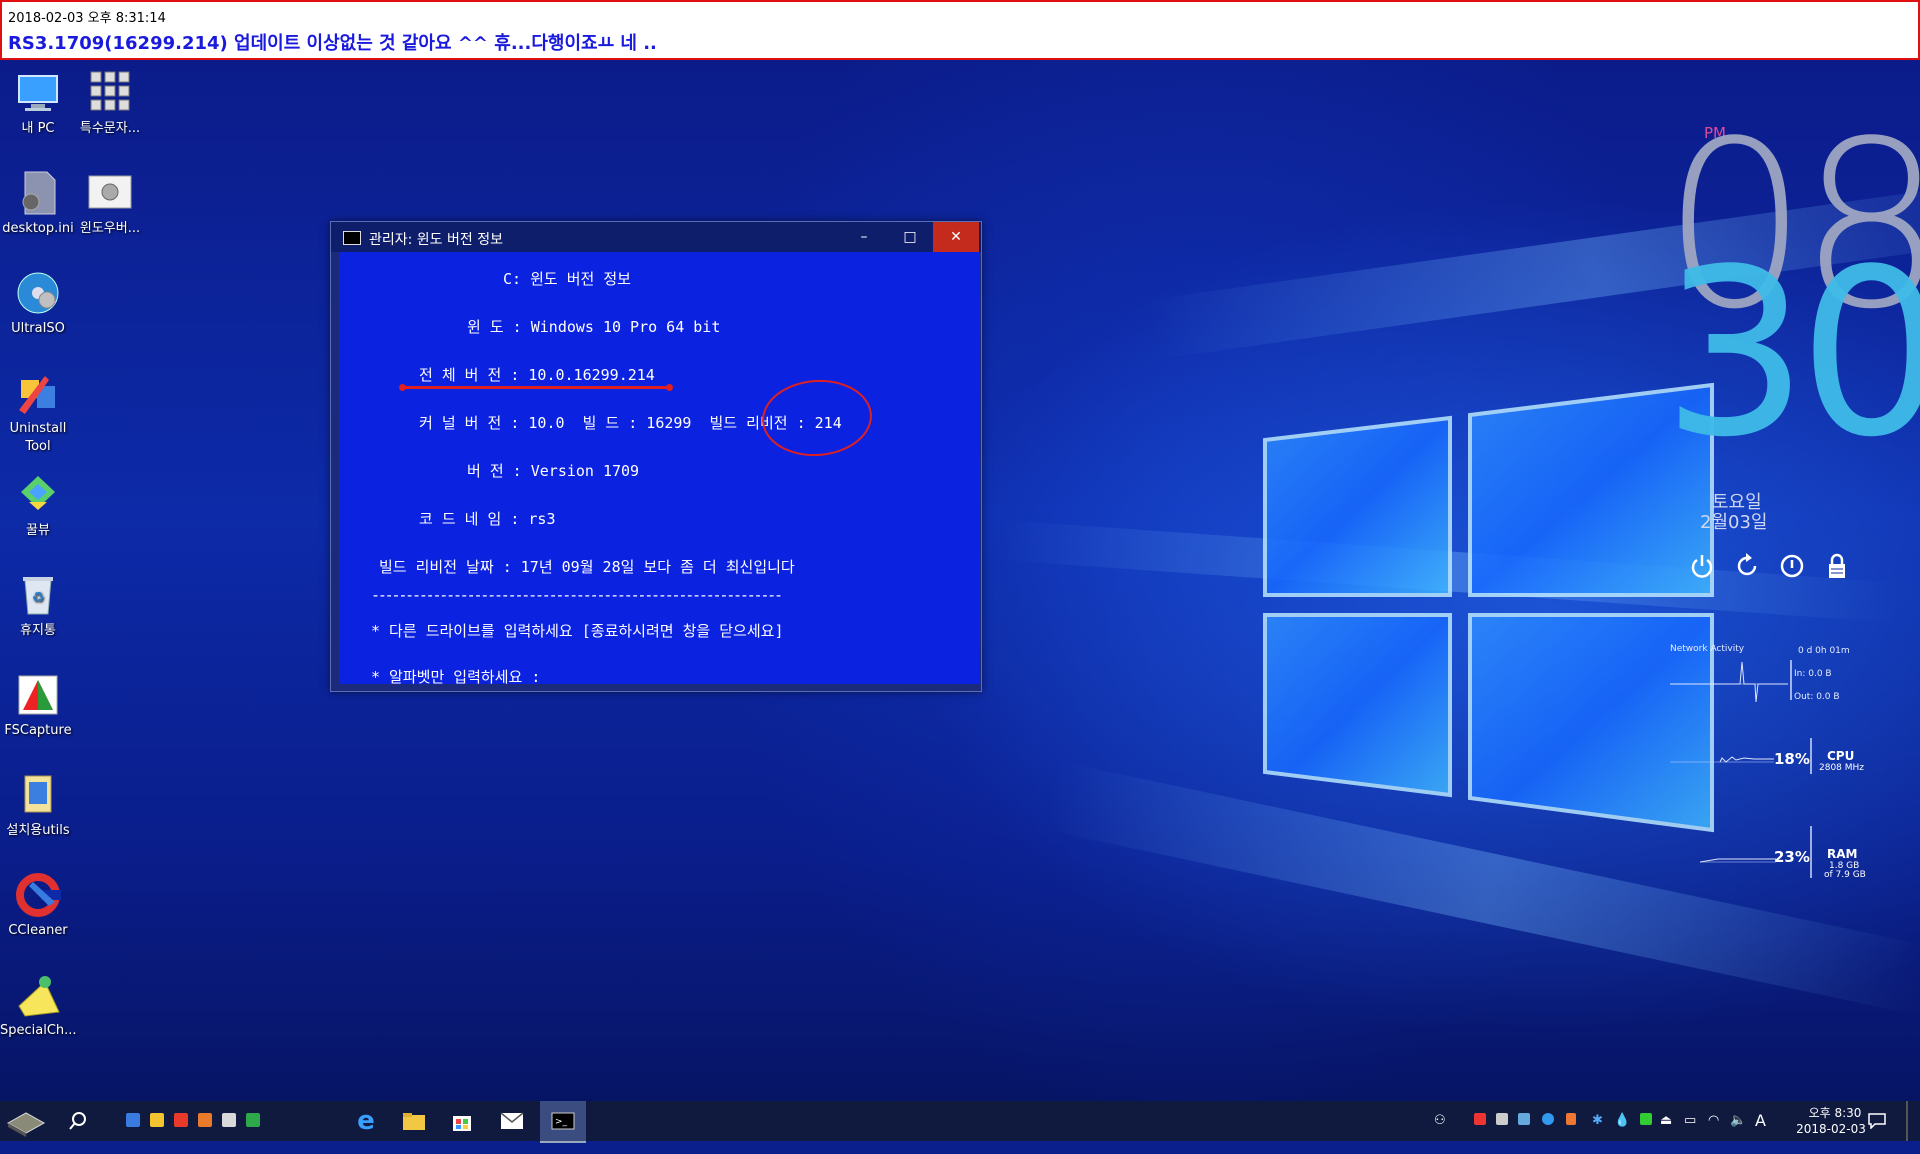  Describe the element at coordinates (38, 630) in the screenshot. I see `desktop-icon-label: 휴지통` at that location.